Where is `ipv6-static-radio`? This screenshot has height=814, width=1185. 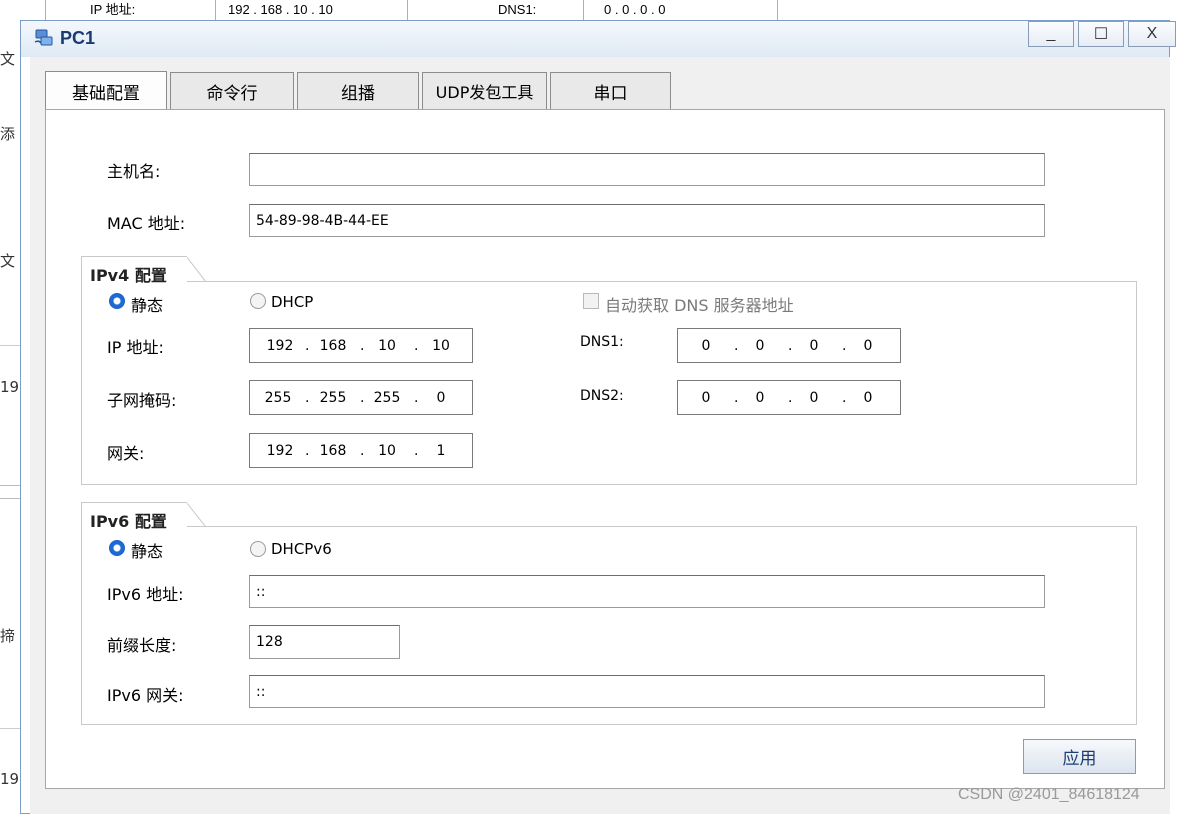 ipv6-static-radio is located at coordinates (117, 548).